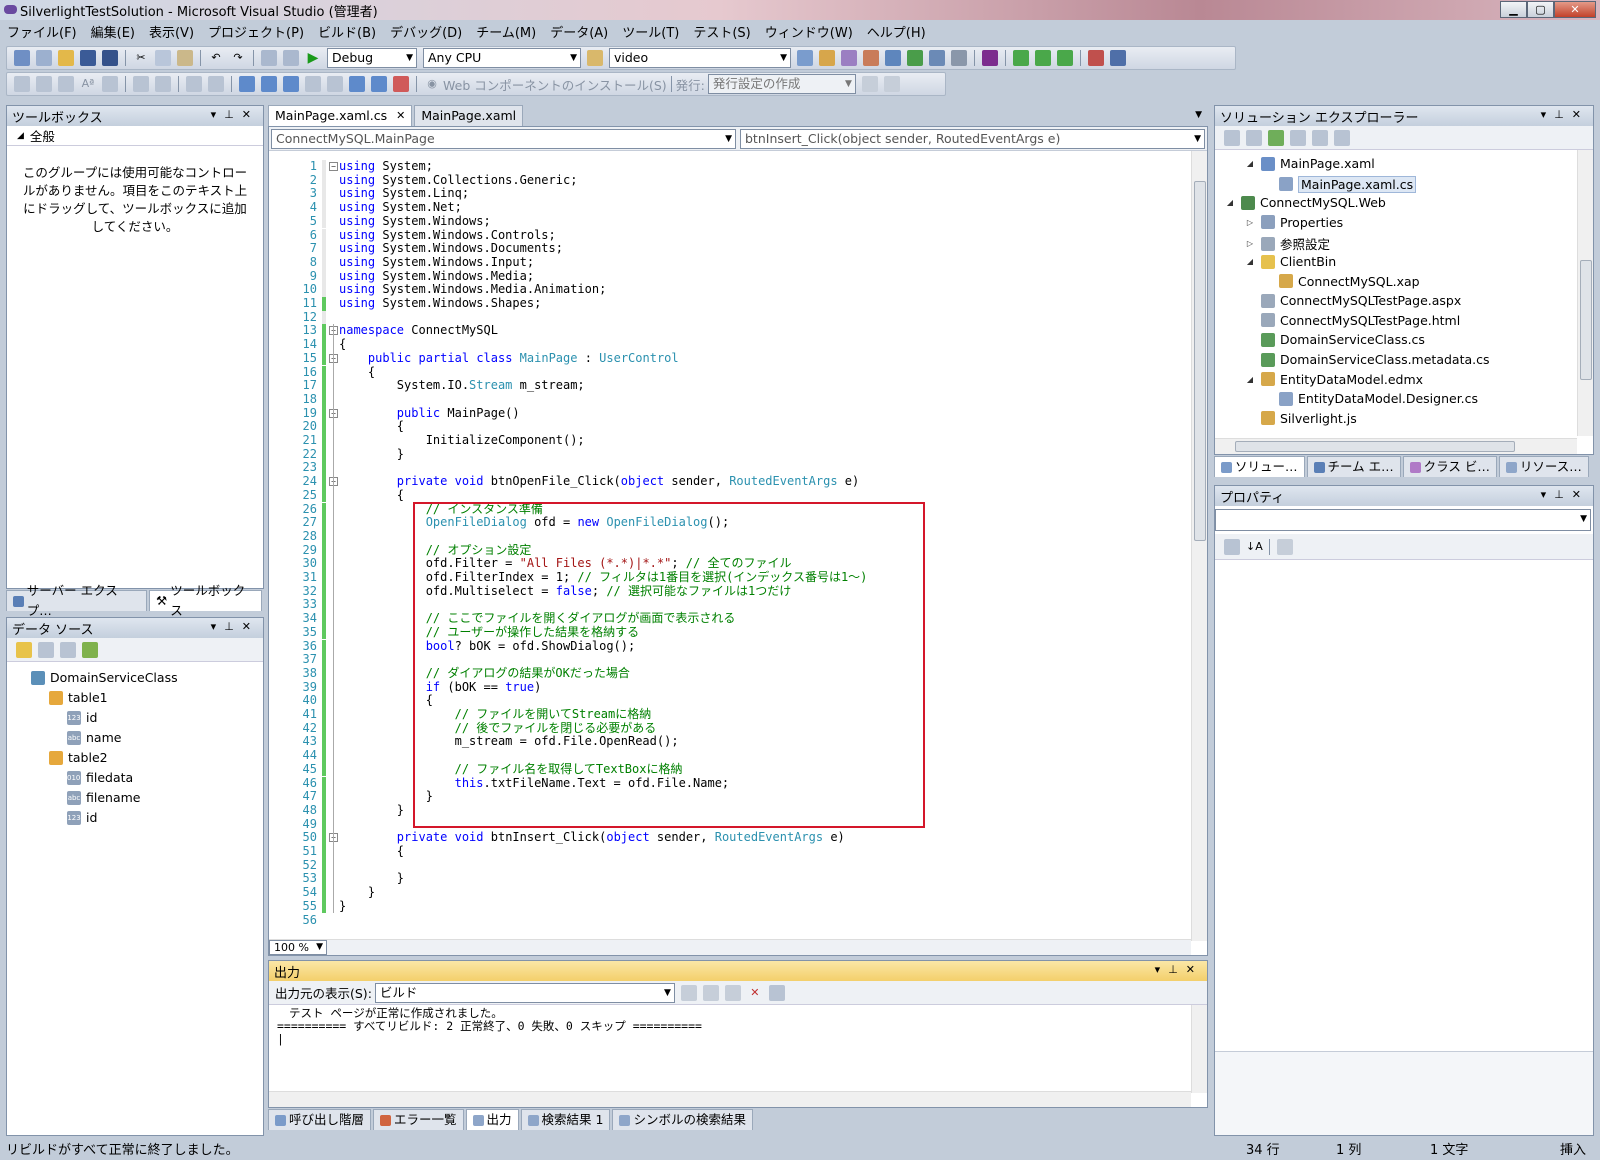  Describe the element at coordinates (205, 600) in the screenshot. I see `tab-toolbox: ⚒ ツールボックス` at that location.